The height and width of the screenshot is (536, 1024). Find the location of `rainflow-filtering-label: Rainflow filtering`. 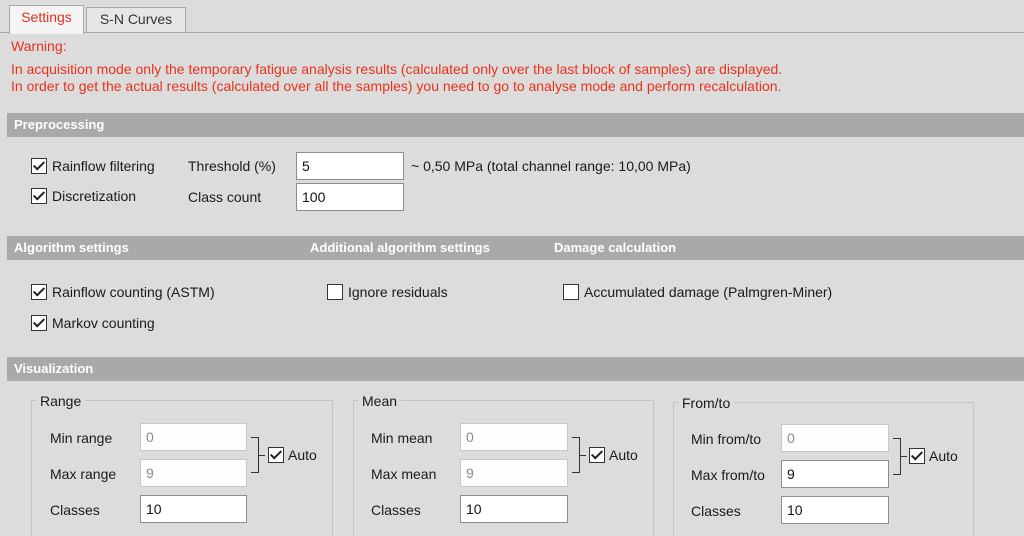

rainflow-filtering-label: Rainflow filtering is located at coordinates (103, 166).